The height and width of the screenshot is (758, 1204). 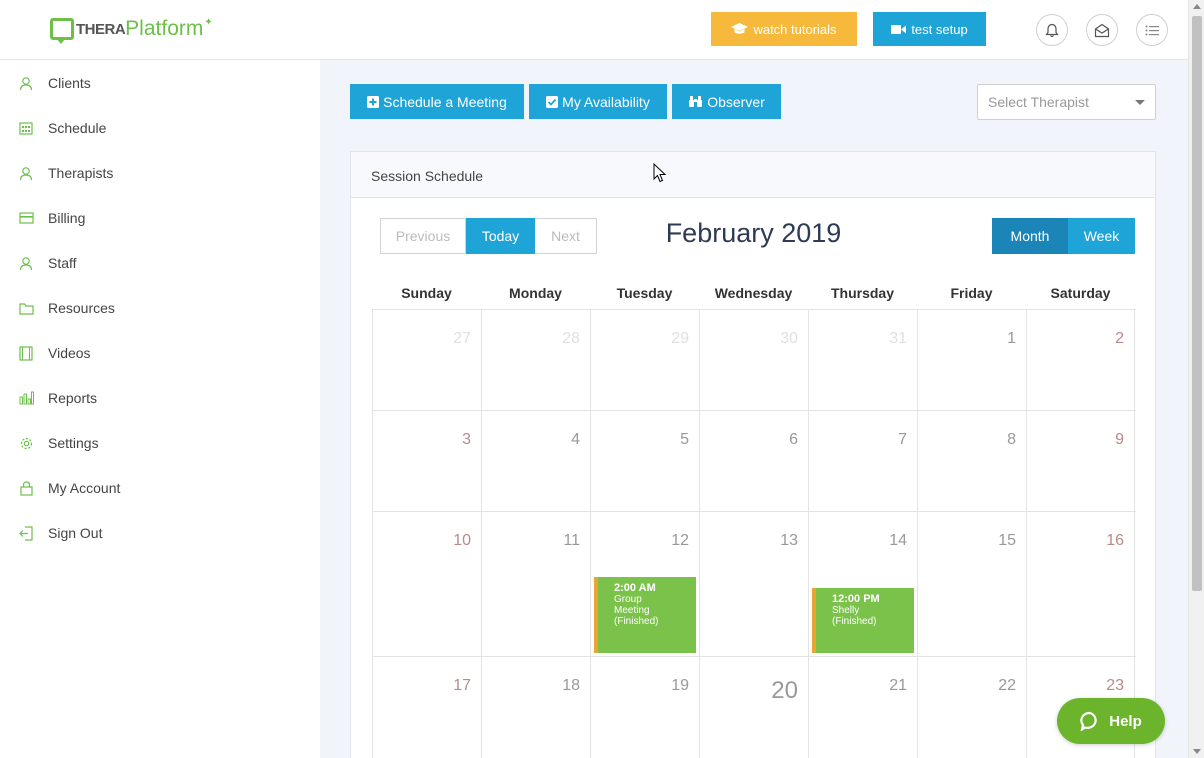 I want to click on sidebar-item-label: Settings, so click(x=73, y=443).